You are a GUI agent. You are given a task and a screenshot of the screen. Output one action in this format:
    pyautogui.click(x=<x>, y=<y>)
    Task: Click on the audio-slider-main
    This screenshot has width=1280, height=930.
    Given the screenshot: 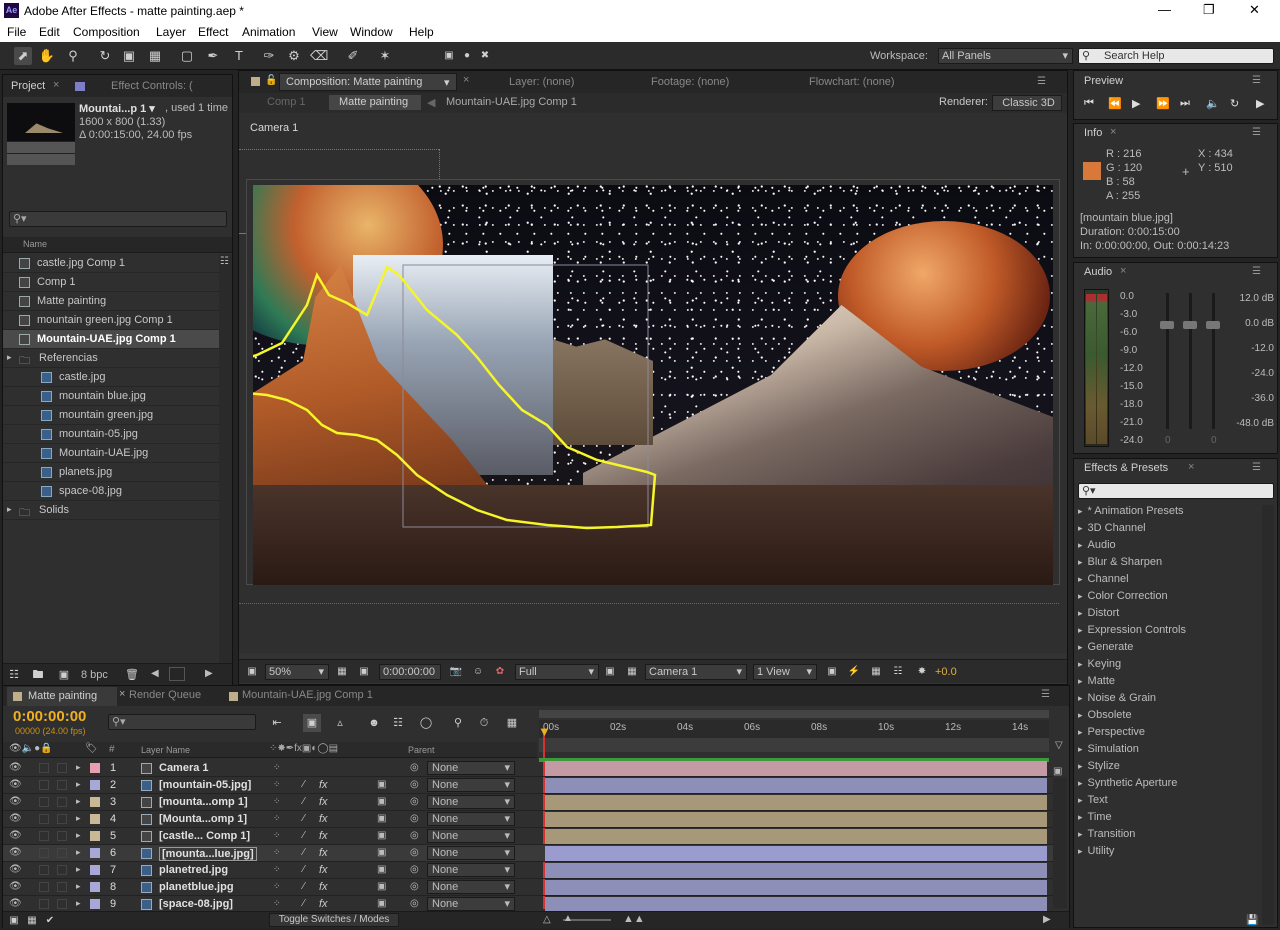 What is the action you would take?
    pyautogui.click(x=1190, y=325)
    